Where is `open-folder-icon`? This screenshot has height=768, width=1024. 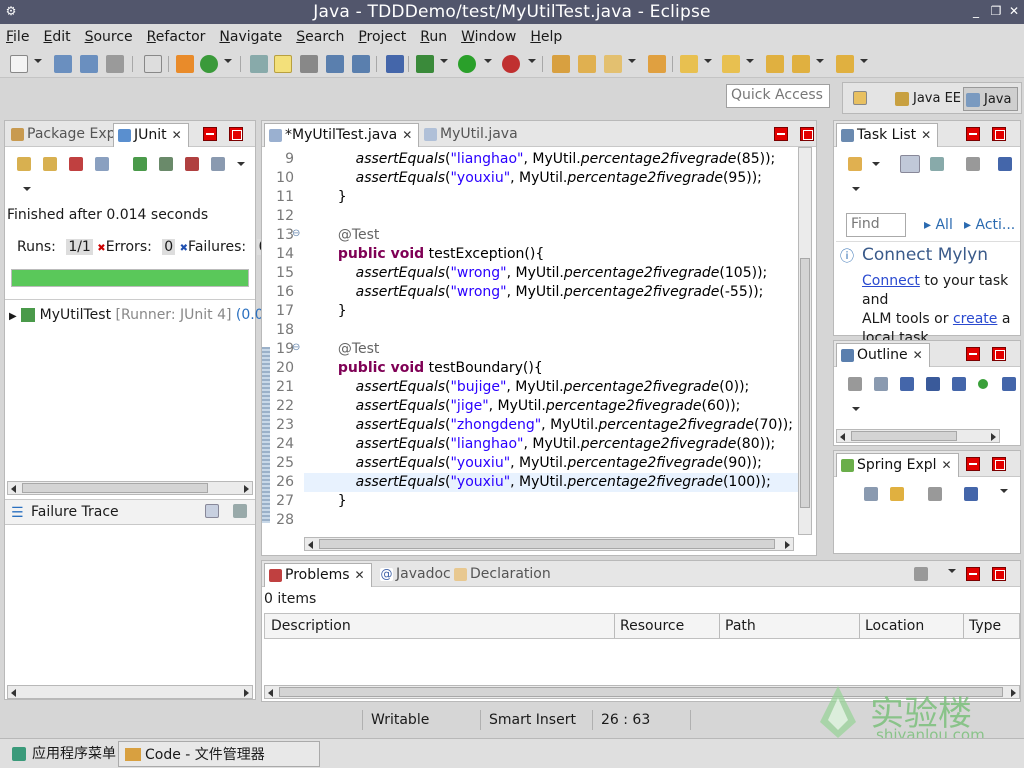 open-folder-icon is located at coordinates (657, 64).